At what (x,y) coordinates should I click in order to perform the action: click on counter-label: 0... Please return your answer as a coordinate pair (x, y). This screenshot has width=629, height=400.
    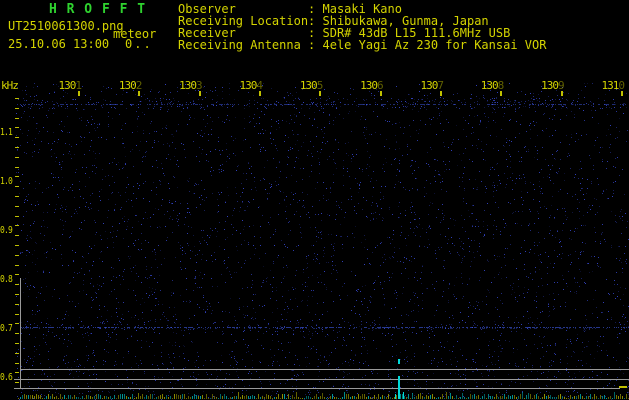
    Looking at the image, I should click on (139, 44).